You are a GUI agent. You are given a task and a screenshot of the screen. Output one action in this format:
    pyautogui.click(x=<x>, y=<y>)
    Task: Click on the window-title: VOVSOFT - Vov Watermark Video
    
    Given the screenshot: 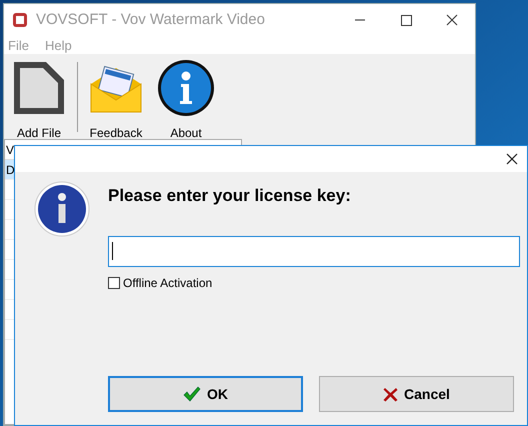 What is the action you would take?
    pyautogui.click(x=150, y=20)
    